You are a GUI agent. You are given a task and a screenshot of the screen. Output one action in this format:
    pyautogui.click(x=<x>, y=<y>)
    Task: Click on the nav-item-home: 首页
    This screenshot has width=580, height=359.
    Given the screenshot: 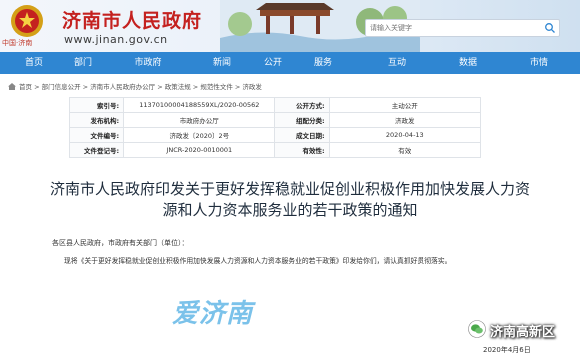 What is the action you would take?
    pyautogui.click(x=34, y=63)
    